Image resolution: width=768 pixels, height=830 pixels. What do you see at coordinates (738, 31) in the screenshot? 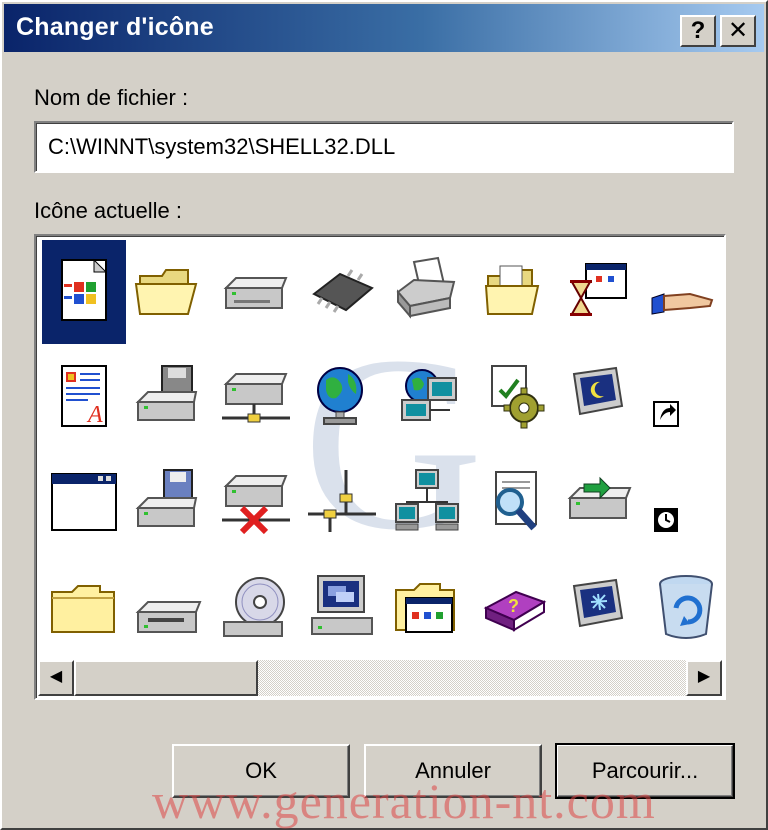
I see `close-button: ✕` at bounding box center [738, 31].